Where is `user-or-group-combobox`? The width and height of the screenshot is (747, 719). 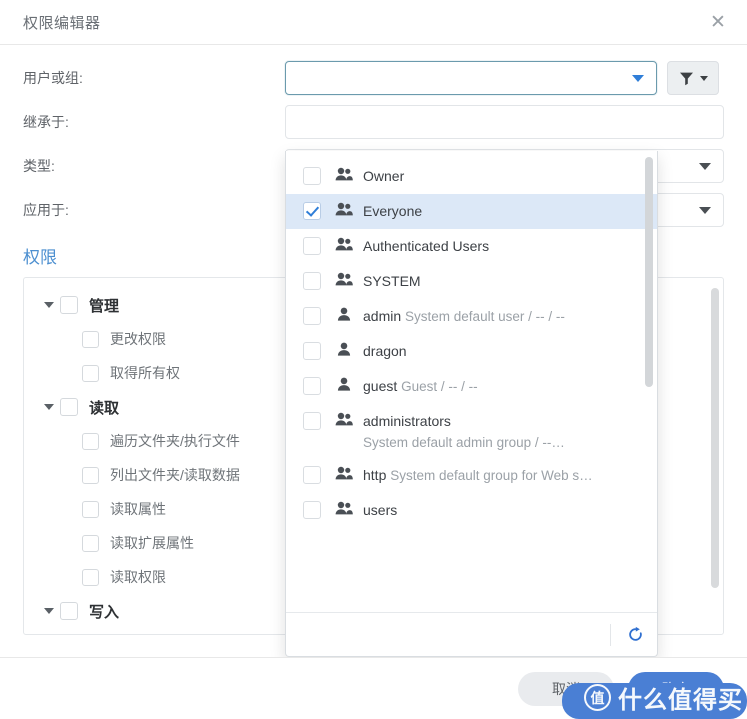 user-or-group-combobox is located at coordinates (471, 78).